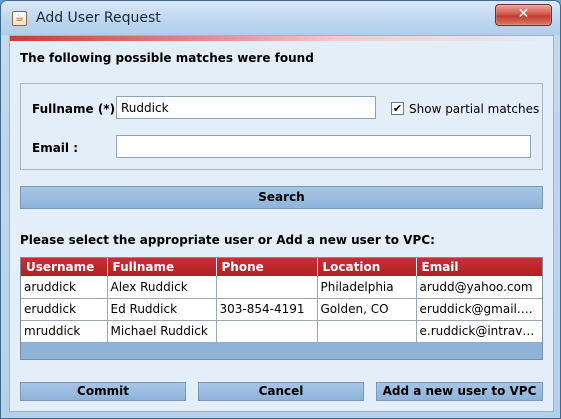  Describe the element at coordinates (78, 109) in the screenshot. I see `fullname-label: Fullname (*) :` at that location.